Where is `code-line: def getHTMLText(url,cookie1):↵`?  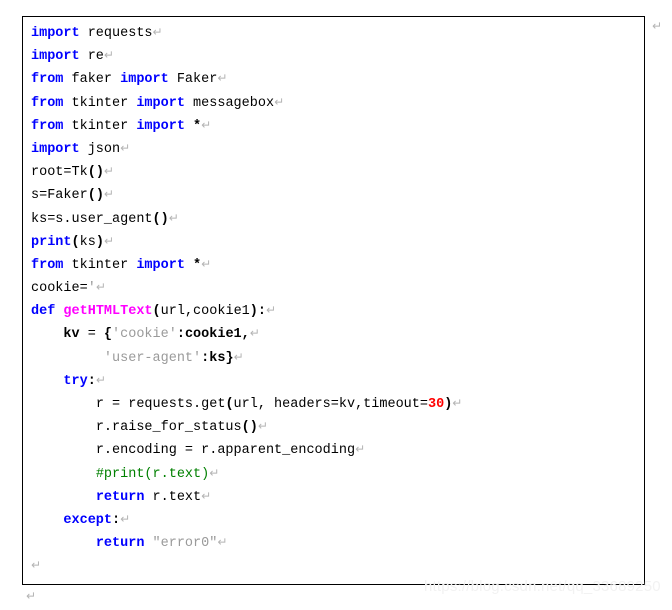
code-line: def getHTMLText(url,cookie1):↵ is located at coordinates (337, 310).